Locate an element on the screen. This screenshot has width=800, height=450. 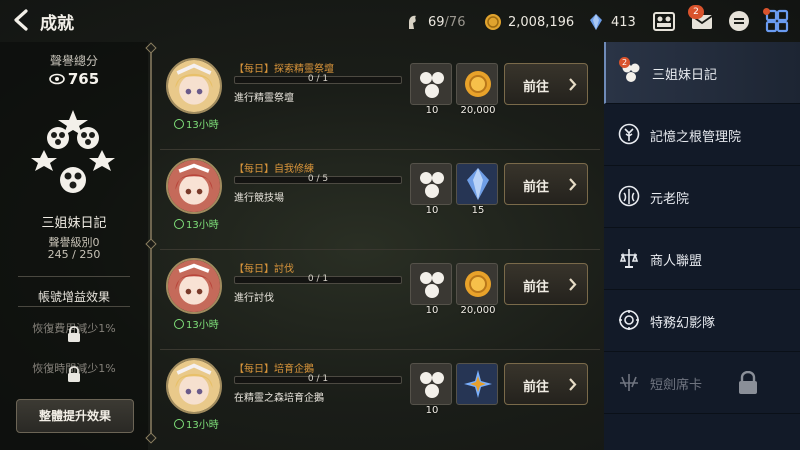
dagger-emblem-icon is located at coordinates (629, 382).